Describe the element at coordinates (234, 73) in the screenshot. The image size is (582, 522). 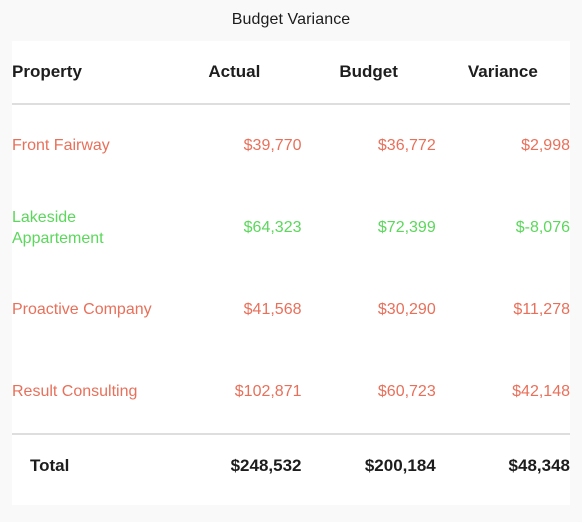
I see `column-header-actual: Actual` at that location.